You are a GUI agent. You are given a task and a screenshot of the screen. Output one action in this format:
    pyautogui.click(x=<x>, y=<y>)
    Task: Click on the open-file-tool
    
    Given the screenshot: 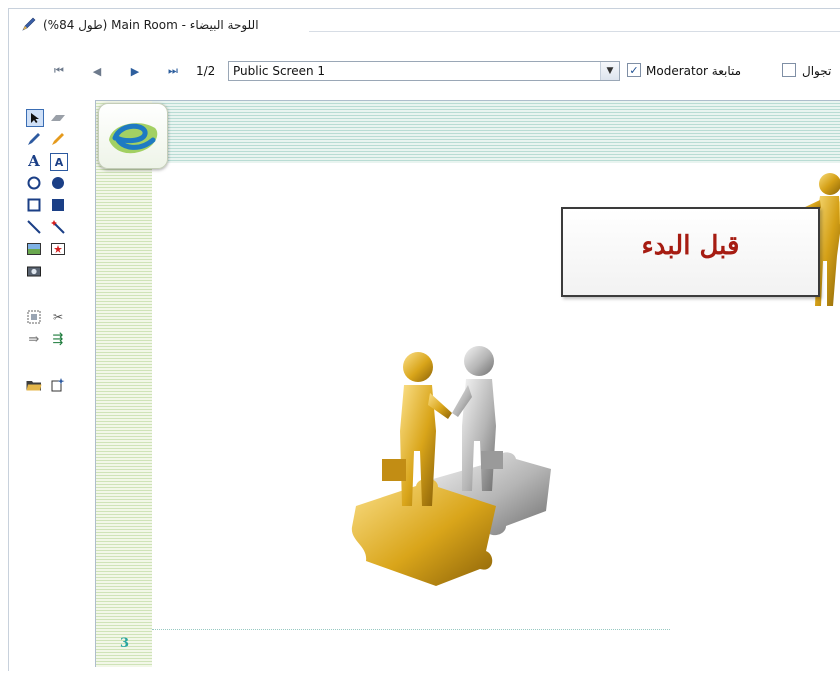 What is the action you would take?
    pyautogui.click(x=34, y=385)
    